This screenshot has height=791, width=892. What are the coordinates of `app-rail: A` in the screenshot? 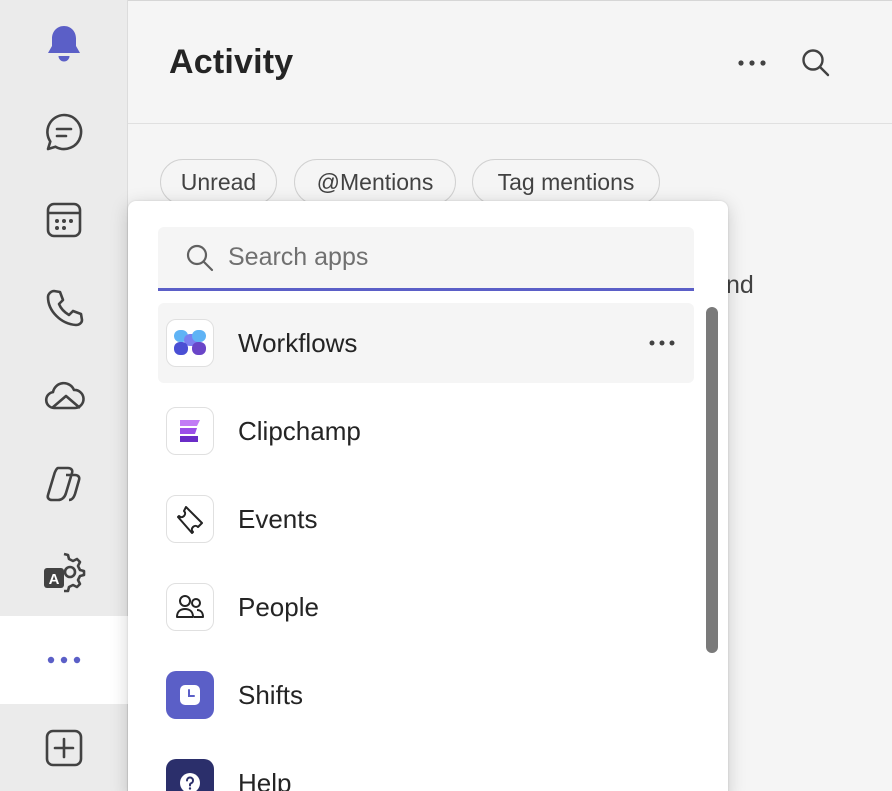 It's located at (64, 395).